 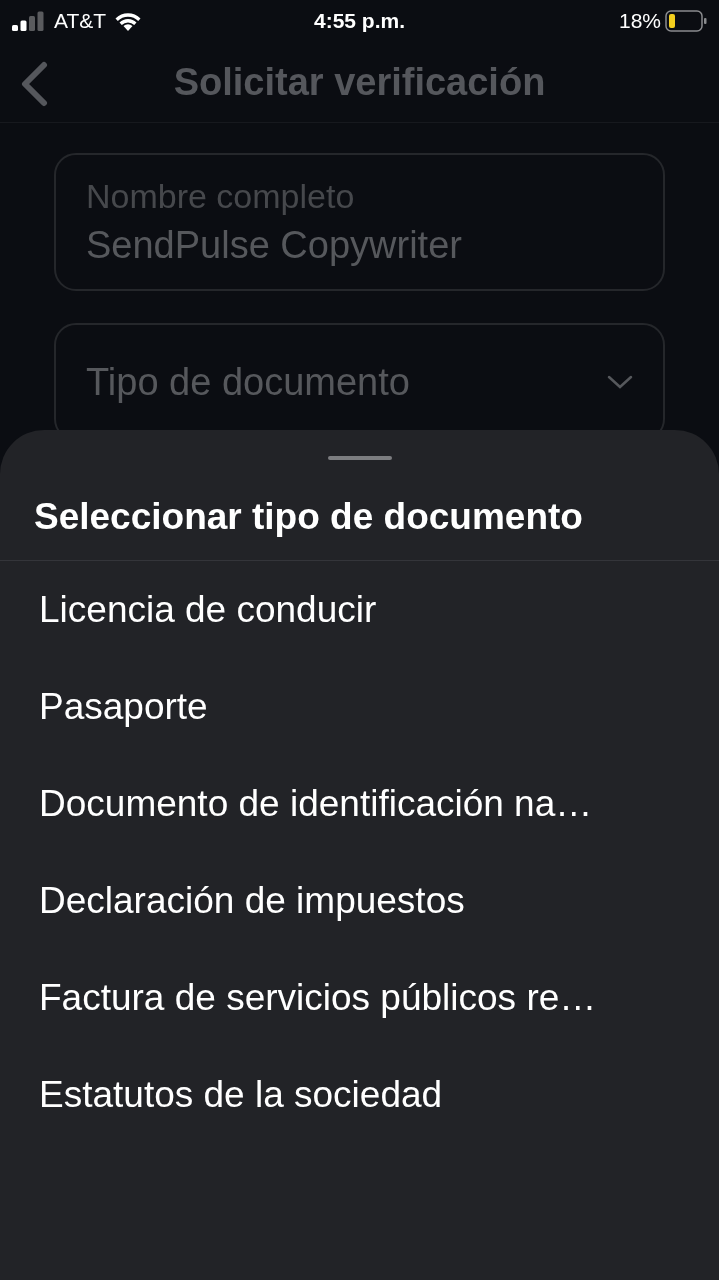 What do you see at coordinates (620, 382) in the screenshot?
I see `chevron-down-icon` at bounding box center [620, 382].